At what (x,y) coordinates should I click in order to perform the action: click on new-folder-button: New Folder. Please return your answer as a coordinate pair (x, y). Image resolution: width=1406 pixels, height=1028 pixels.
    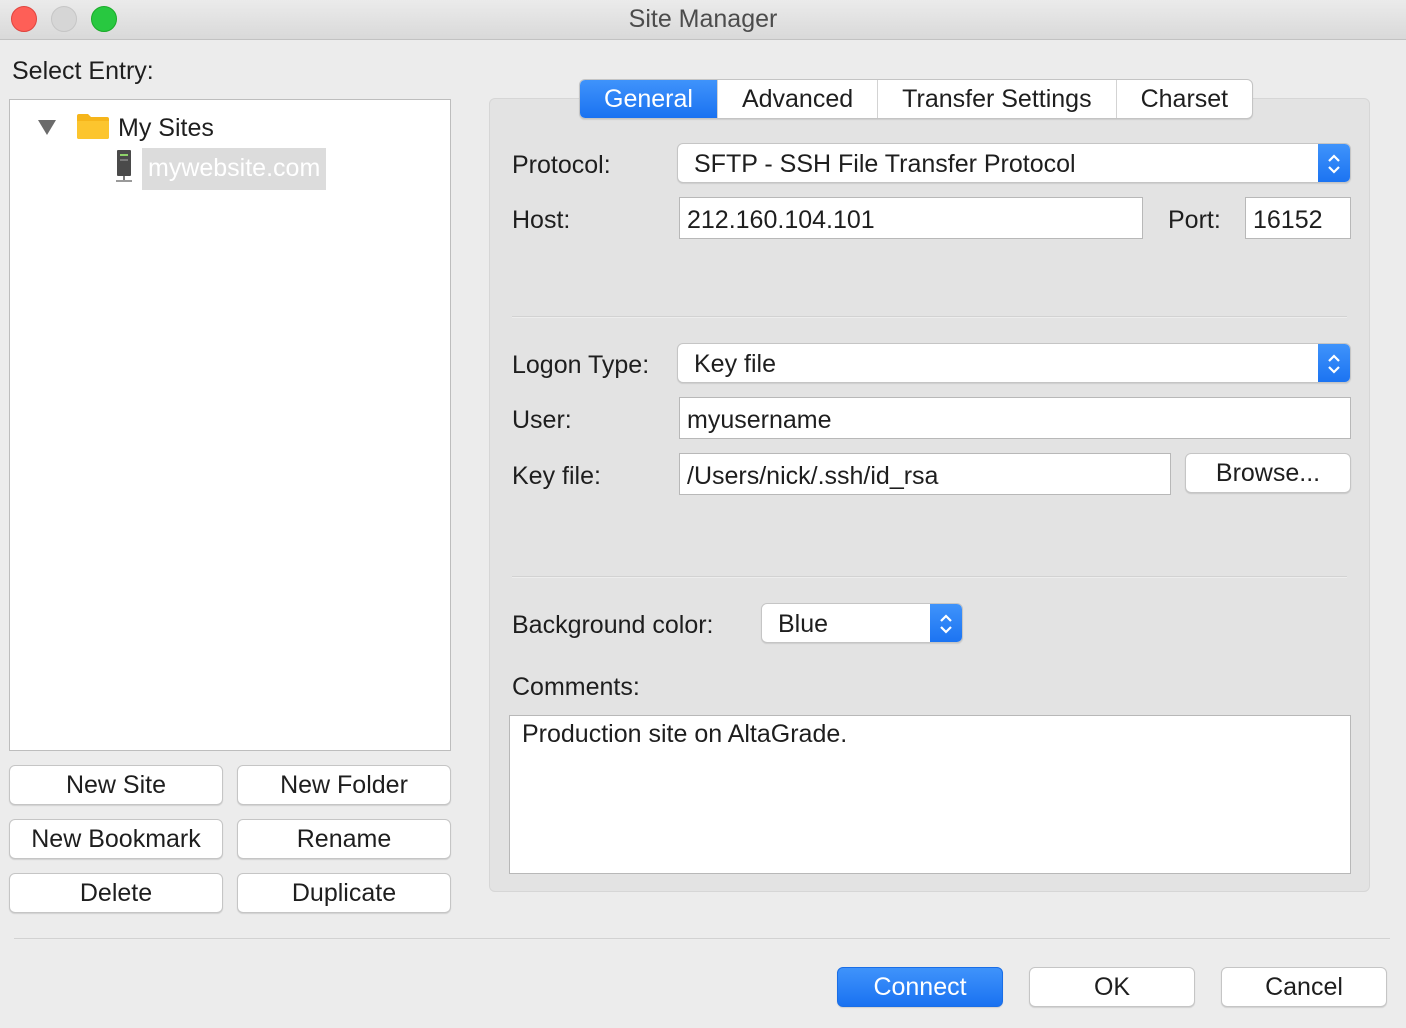
    Looking at the image, I should click on (344, 785).